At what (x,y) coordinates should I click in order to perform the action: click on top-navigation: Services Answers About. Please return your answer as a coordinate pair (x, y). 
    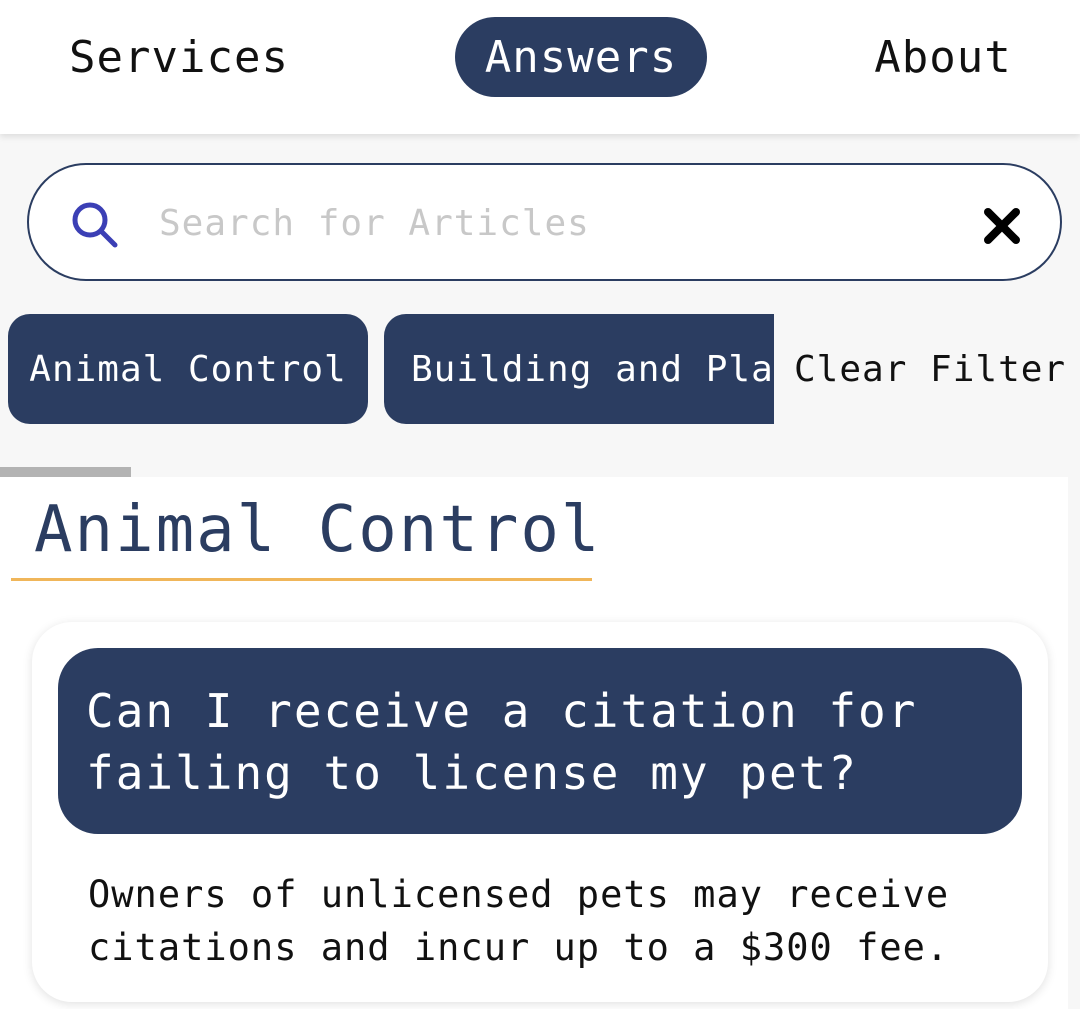
    Looking at the image, I should click on (540, 67).